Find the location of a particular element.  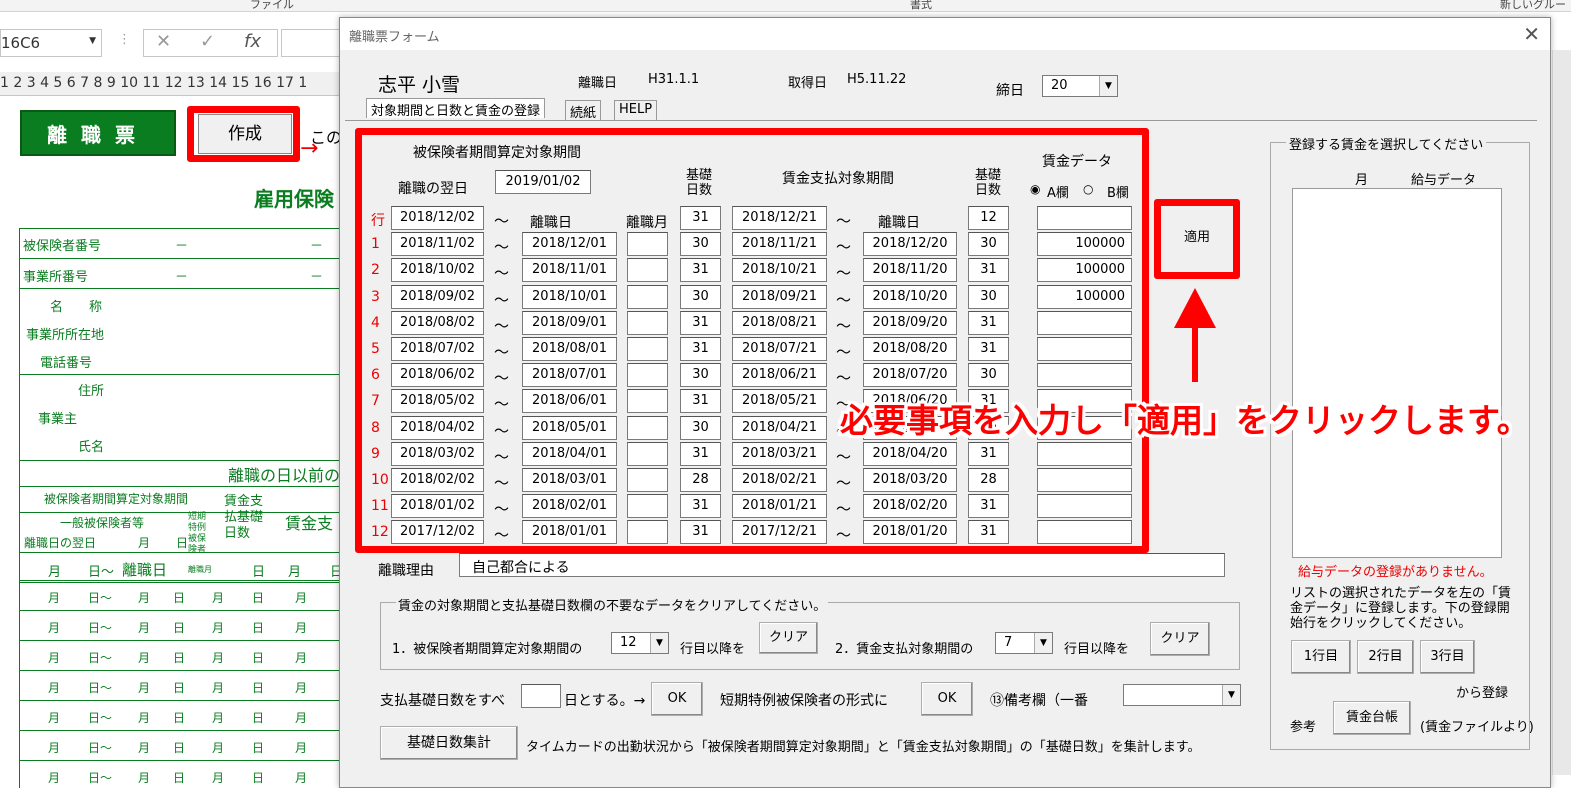

acquired-date-label: 取得日 is located at coordinates (808, 83).